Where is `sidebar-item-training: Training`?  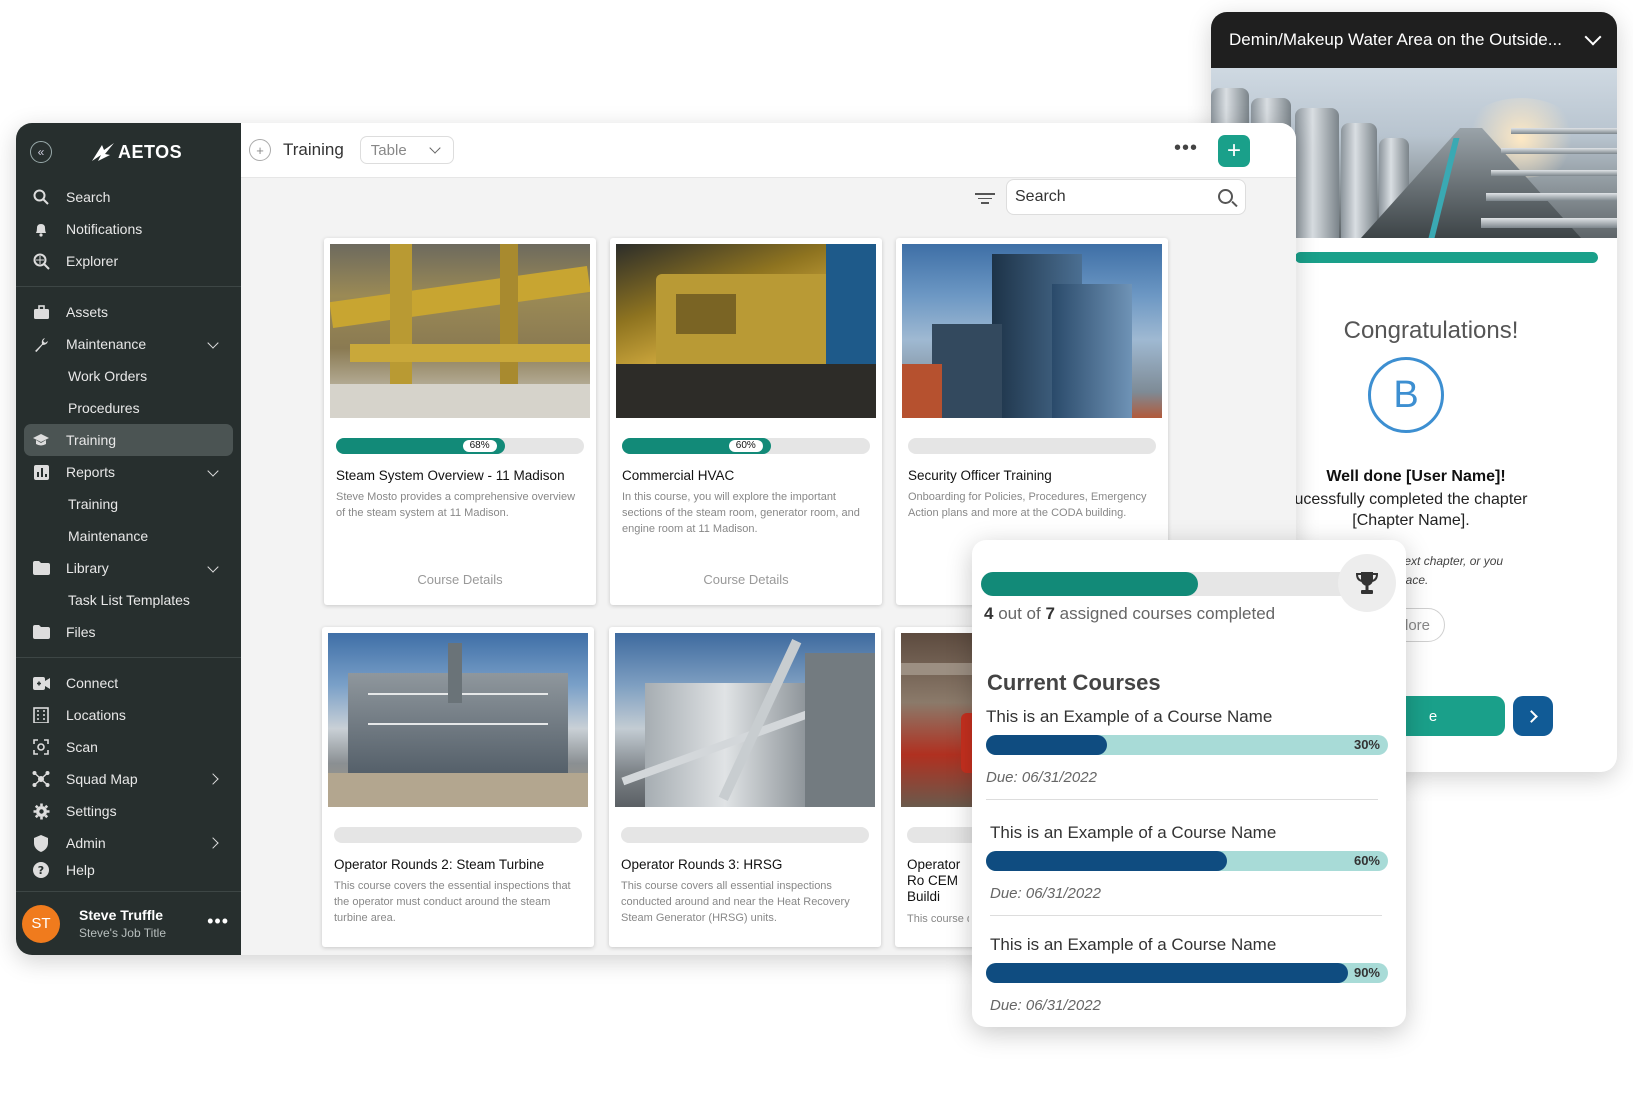
sidebar-item-training: Training is located at coordinates (128, 440).